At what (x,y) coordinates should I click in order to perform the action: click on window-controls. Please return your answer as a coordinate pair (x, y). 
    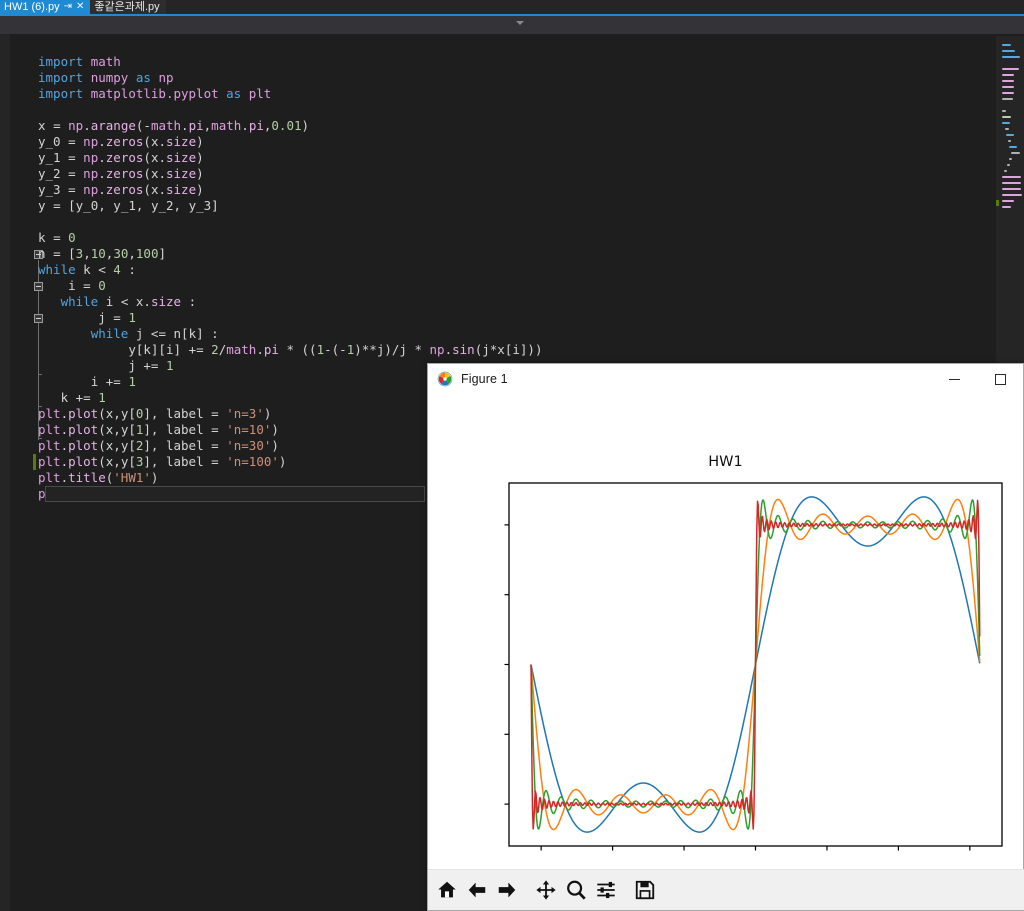
    Looking at the image, I should click on (977, 379).